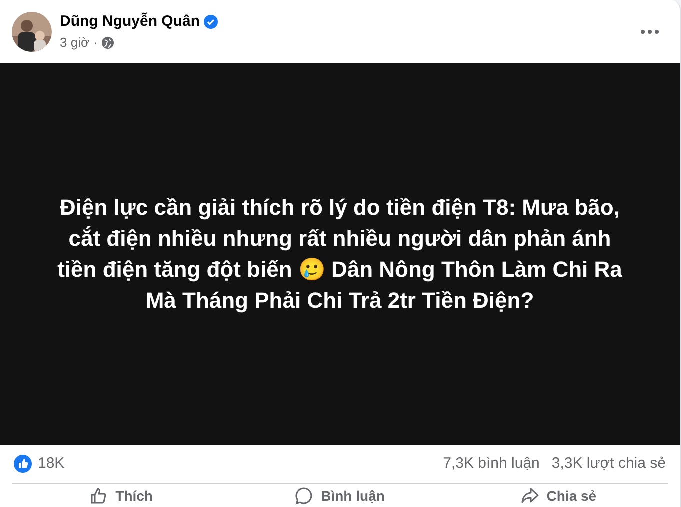 Image resolution: width=681 pixels, height=507 pixels. Describe the element at coordinates (75, 42) in the screenshot. I see `post-time: 3 giờ` at that location.